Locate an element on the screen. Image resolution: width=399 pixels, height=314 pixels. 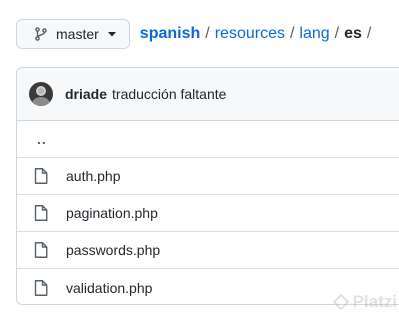
table-row: passwords.php is located at coordinates (208, 250).